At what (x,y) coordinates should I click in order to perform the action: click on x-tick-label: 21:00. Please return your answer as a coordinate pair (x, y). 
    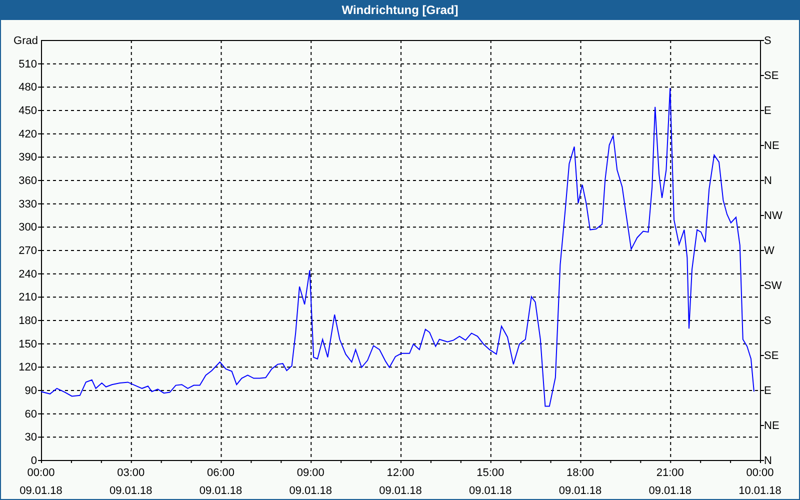
    Looking at the image, I should click on (670, 473).